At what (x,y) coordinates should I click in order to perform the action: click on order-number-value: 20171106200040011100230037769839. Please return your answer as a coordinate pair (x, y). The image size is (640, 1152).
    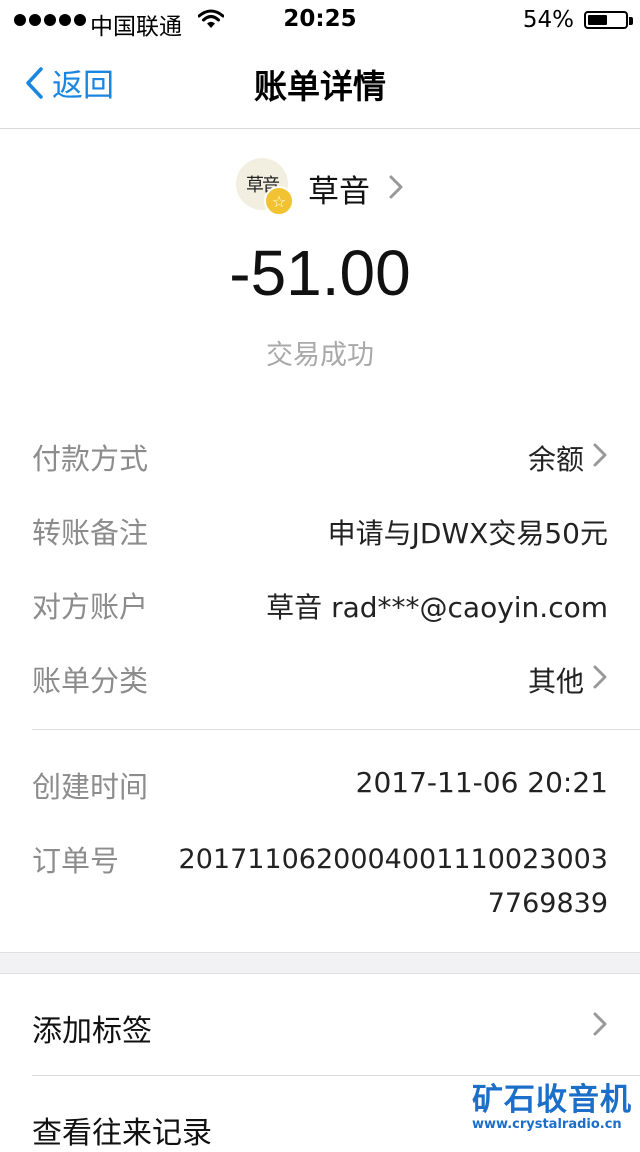
    Looking at the image, I should click on (393, 881).